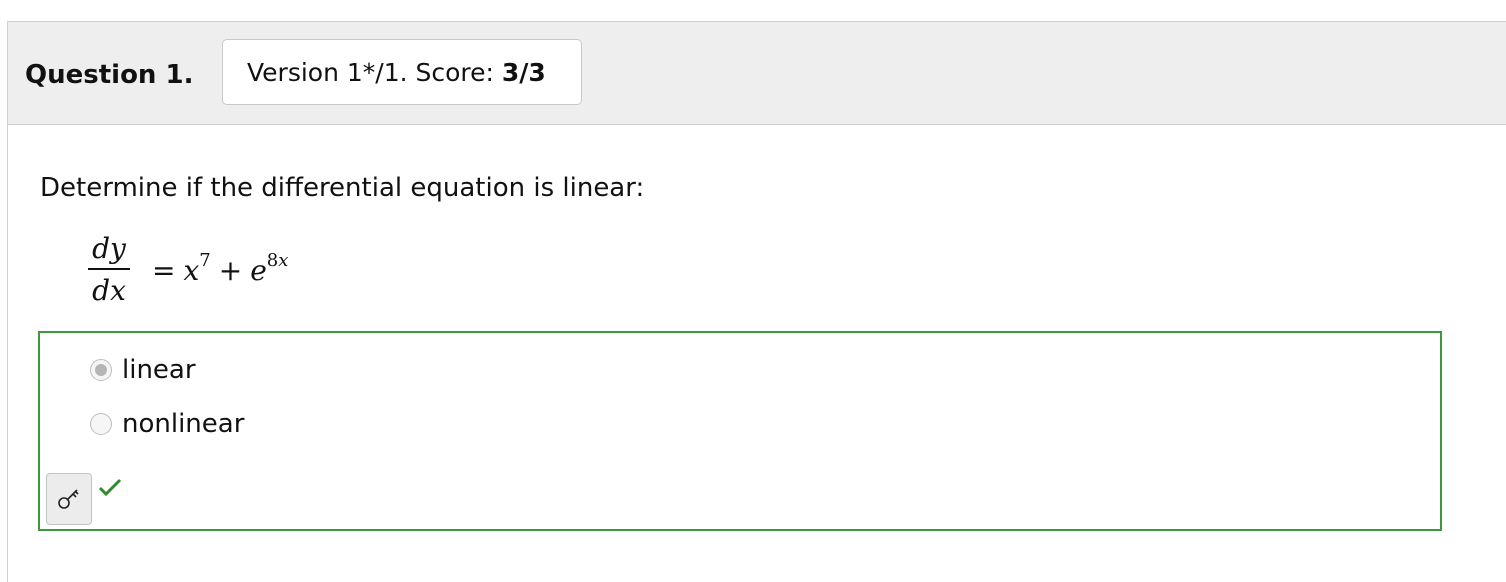 The height and width of the screenshot is (582, 1506). Describe the element at coordinates (523, 72) in the screenshot. I see `score-value: 3/3` at that location.